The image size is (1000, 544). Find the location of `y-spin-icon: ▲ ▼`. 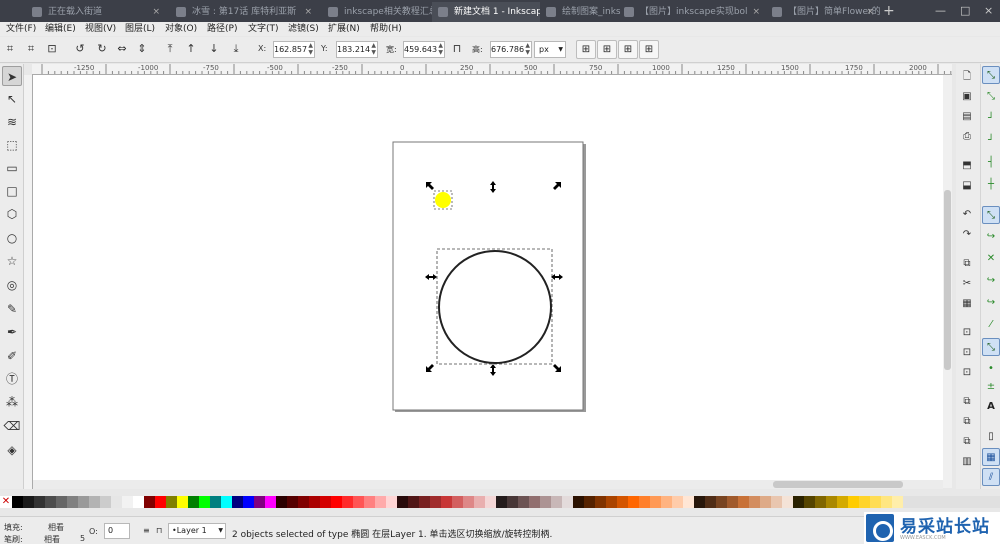

y-spin-icon: ▲ ▼ is located at coordinates (373, 49).